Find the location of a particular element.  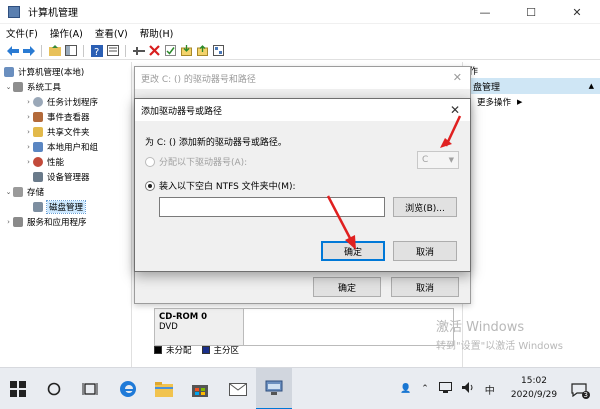

mount-folder-radio is located at coordinates (150, 185).